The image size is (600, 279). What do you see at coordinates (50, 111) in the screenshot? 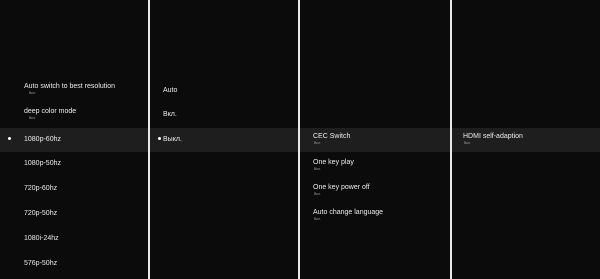
I see `menu-item-label: deep color mode` at bounding box center [50, 111].